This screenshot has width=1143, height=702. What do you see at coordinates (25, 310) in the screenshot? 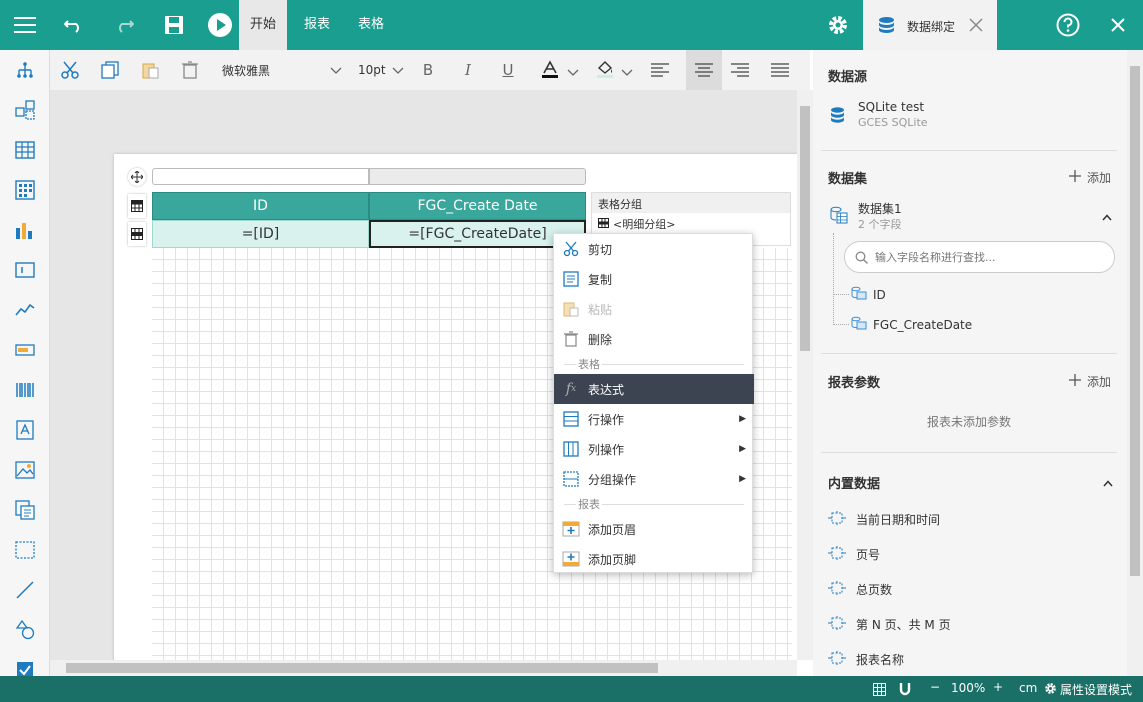
I see `sparkline-icon` at bounding box center [25, 310].